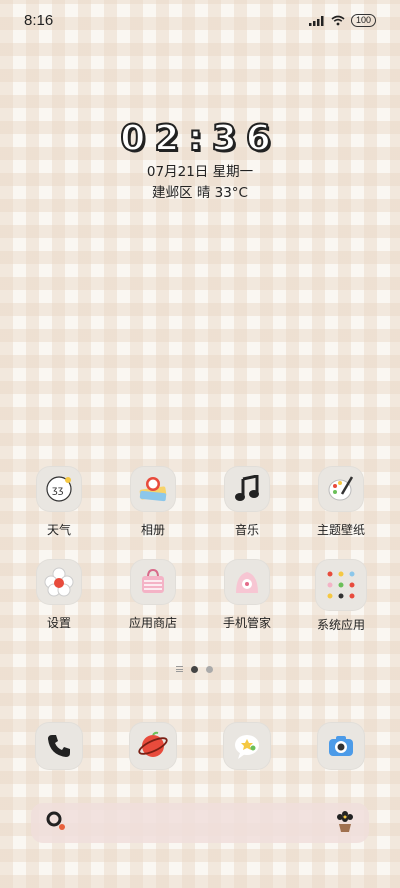  I want to click on app-label: 系统应用, so click(340, 625).